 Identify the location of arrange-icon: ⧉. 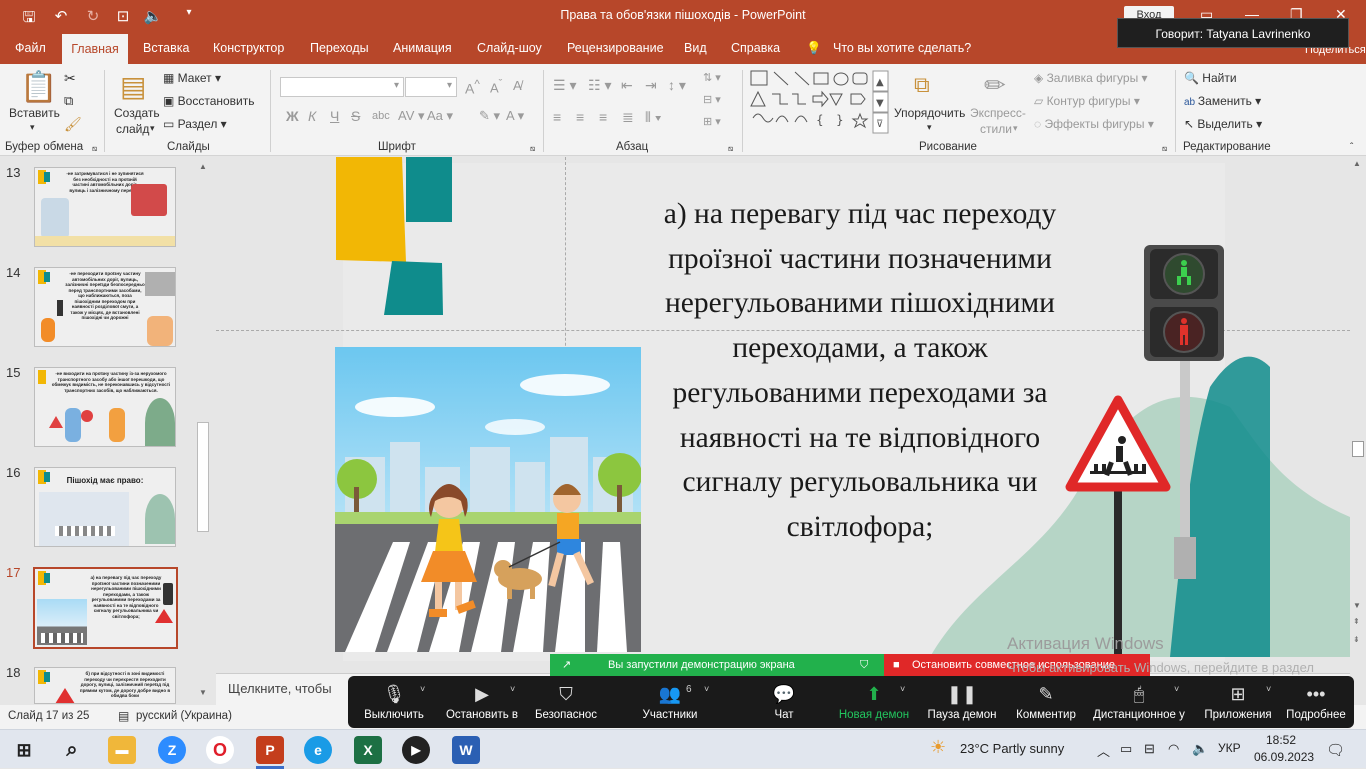
(922, 85).